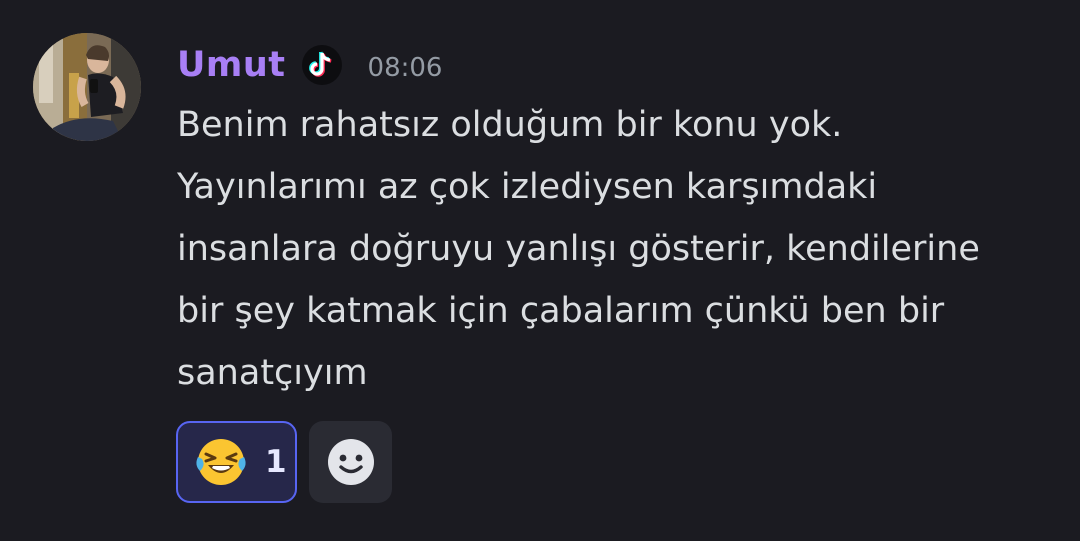 This screenshot has width=1080, height=541. What do you see at coordinates (276, 462) in the screenshot?
I see `reaction-count: 1` at bounding box center [276, 462].